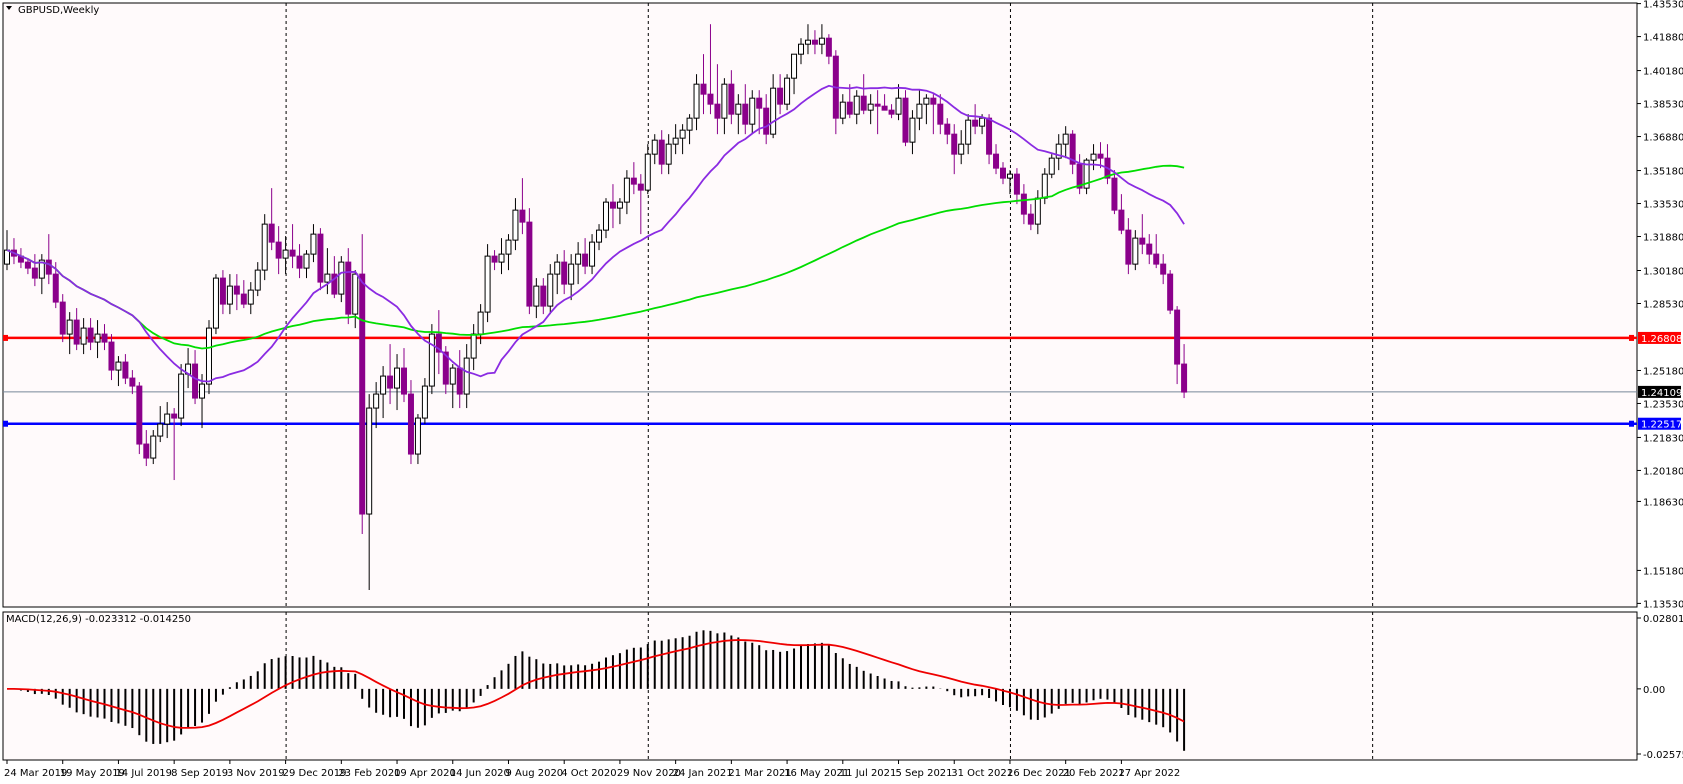  I want to click on time-axis-label: 14 Jun 2020, so click(480, 773).